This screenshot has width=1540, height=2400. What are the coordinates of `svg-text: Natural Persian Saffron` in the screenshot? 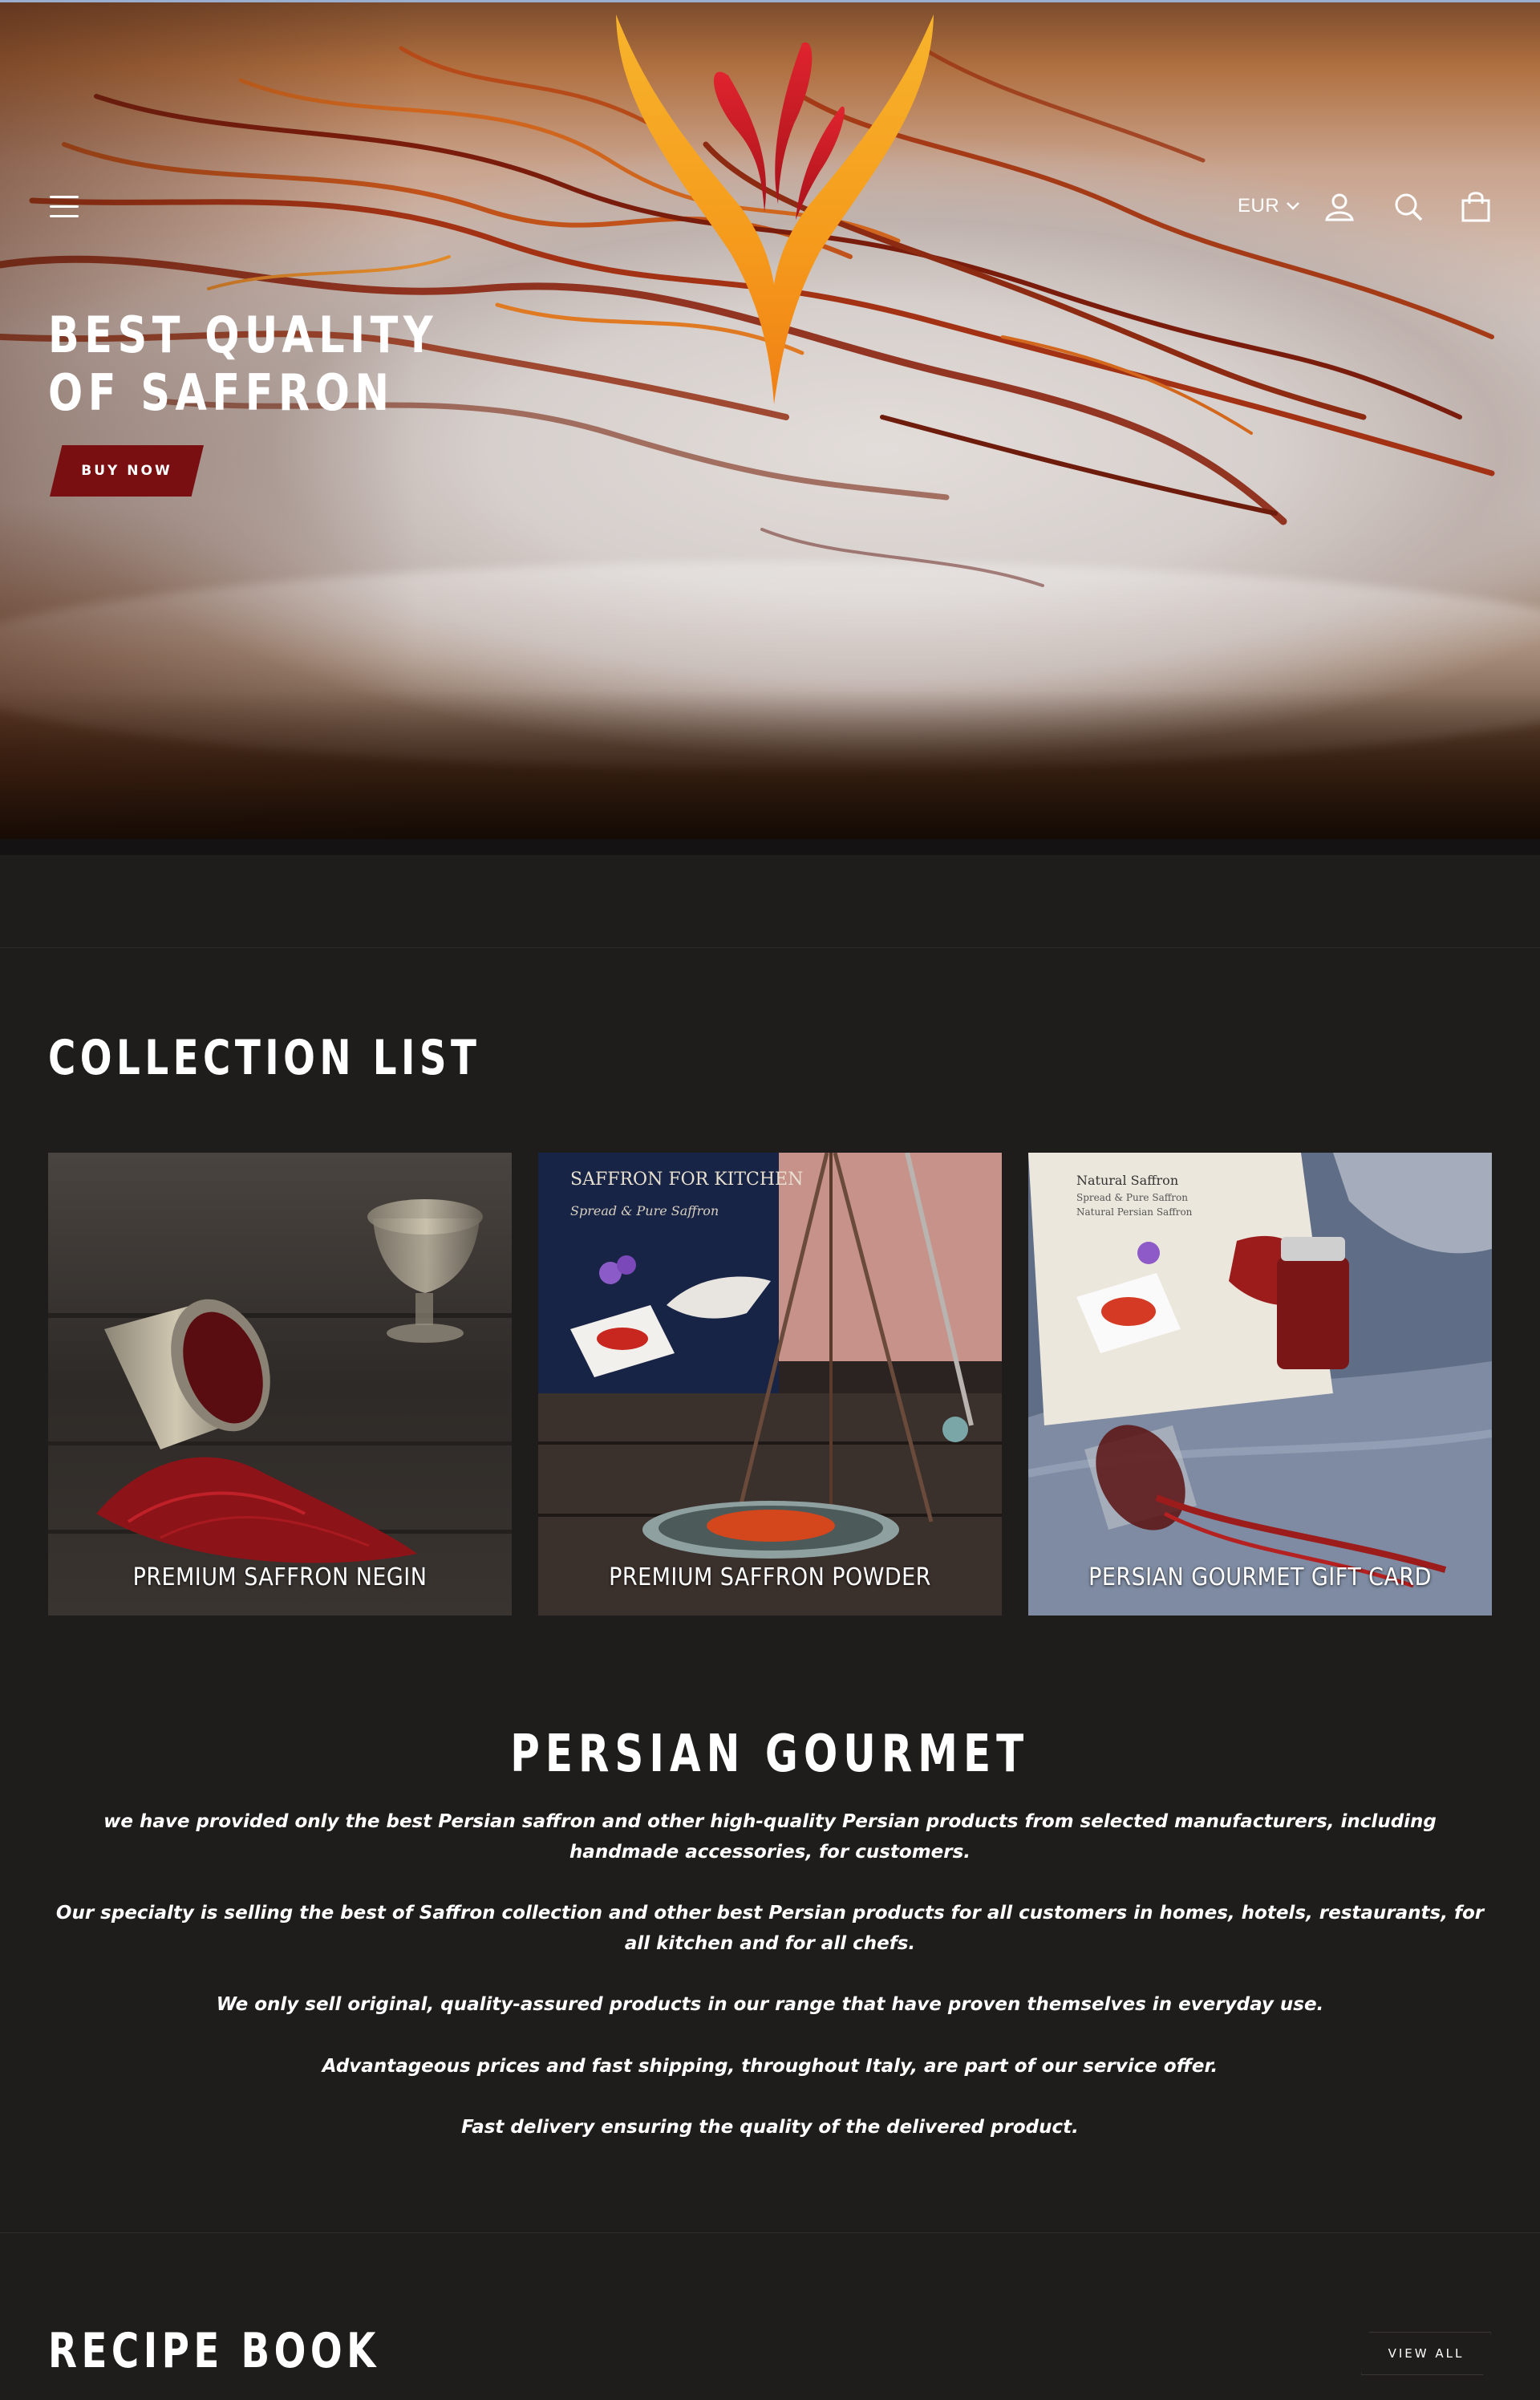 It's located at (1134, 1212).